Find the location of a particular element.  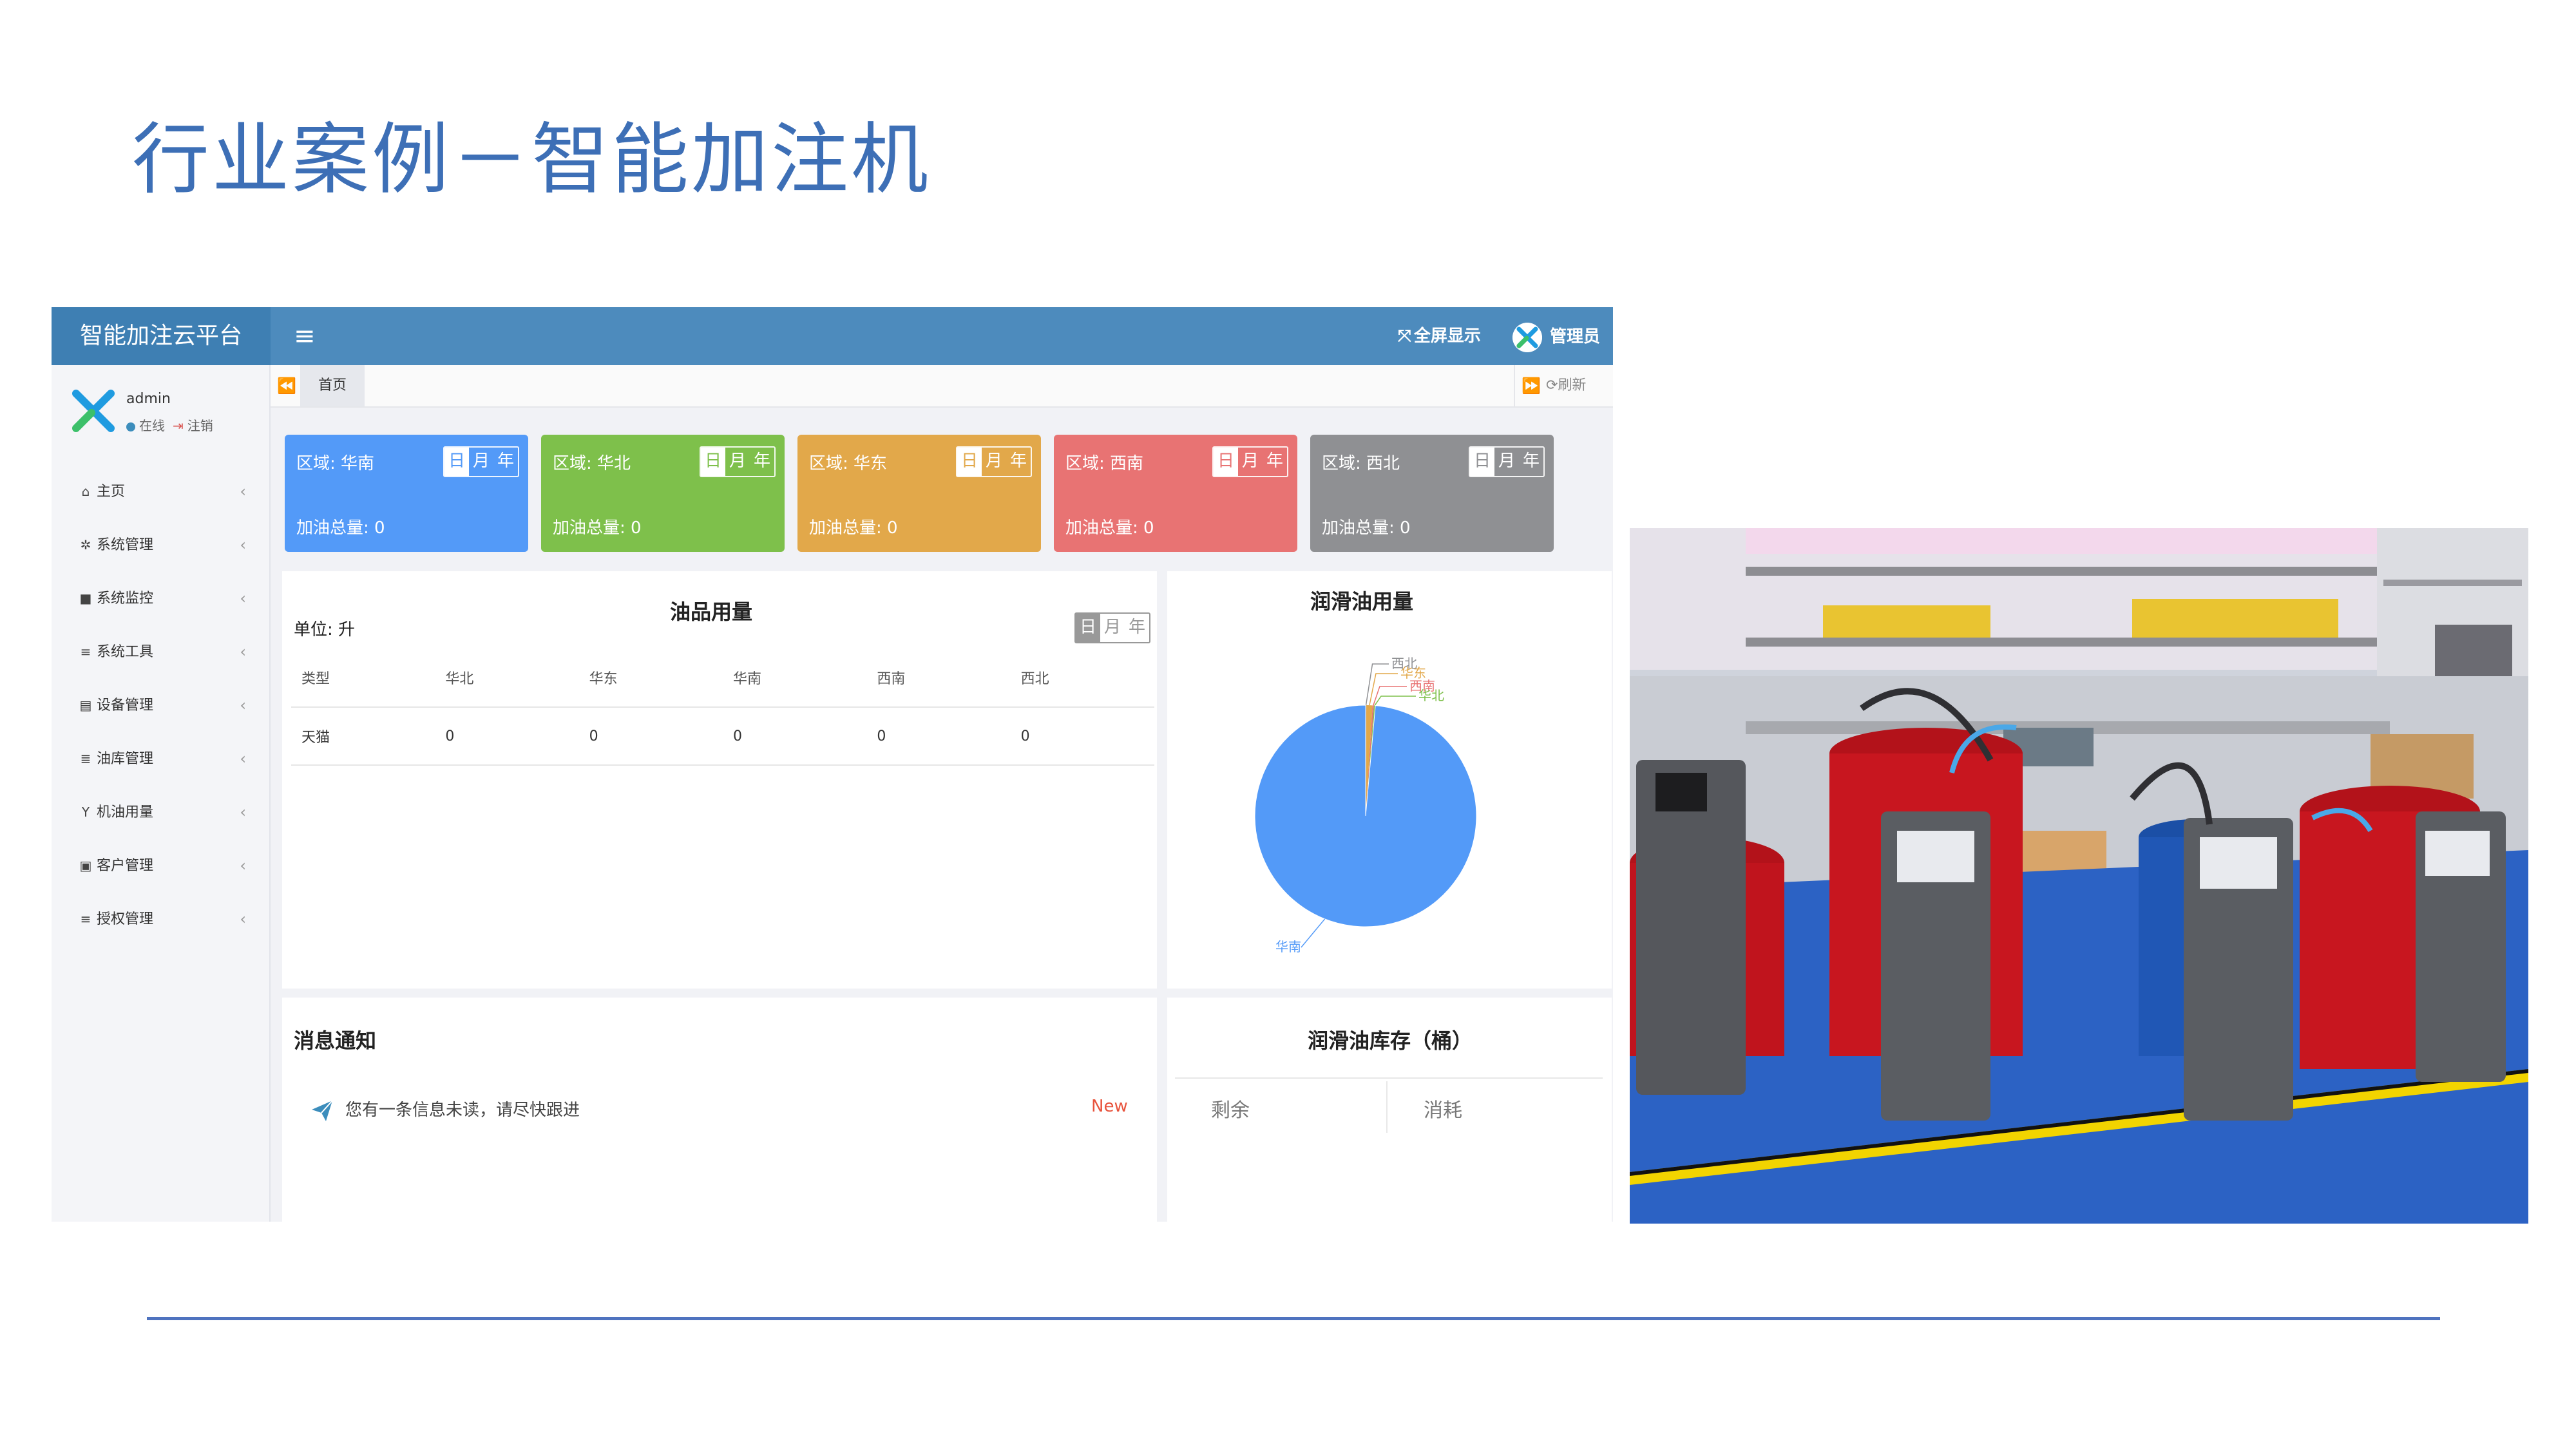

message-item: 您有一条信息未读，请尽快跟进 is located at coordinates (462, 1109).